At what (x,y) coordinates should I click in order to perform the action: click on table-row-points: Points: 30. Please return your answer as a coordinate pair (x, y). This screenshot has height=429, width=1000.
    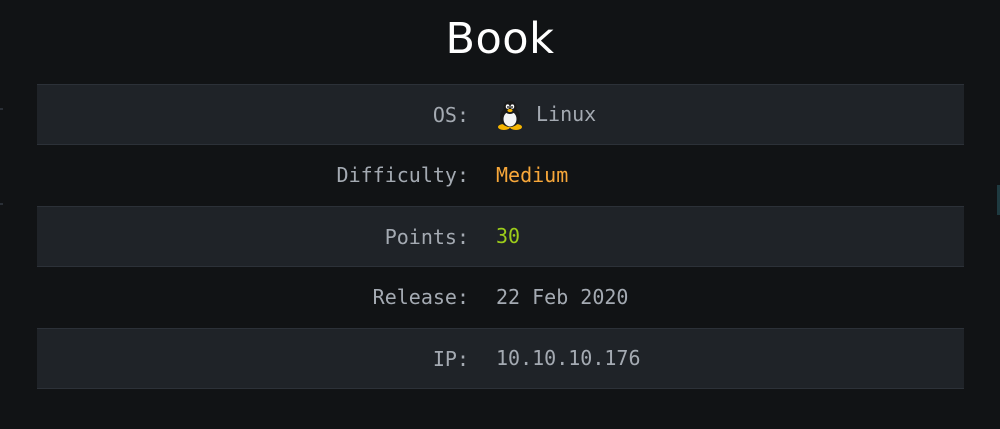
    Looking at the image, I should click on (500, 236).